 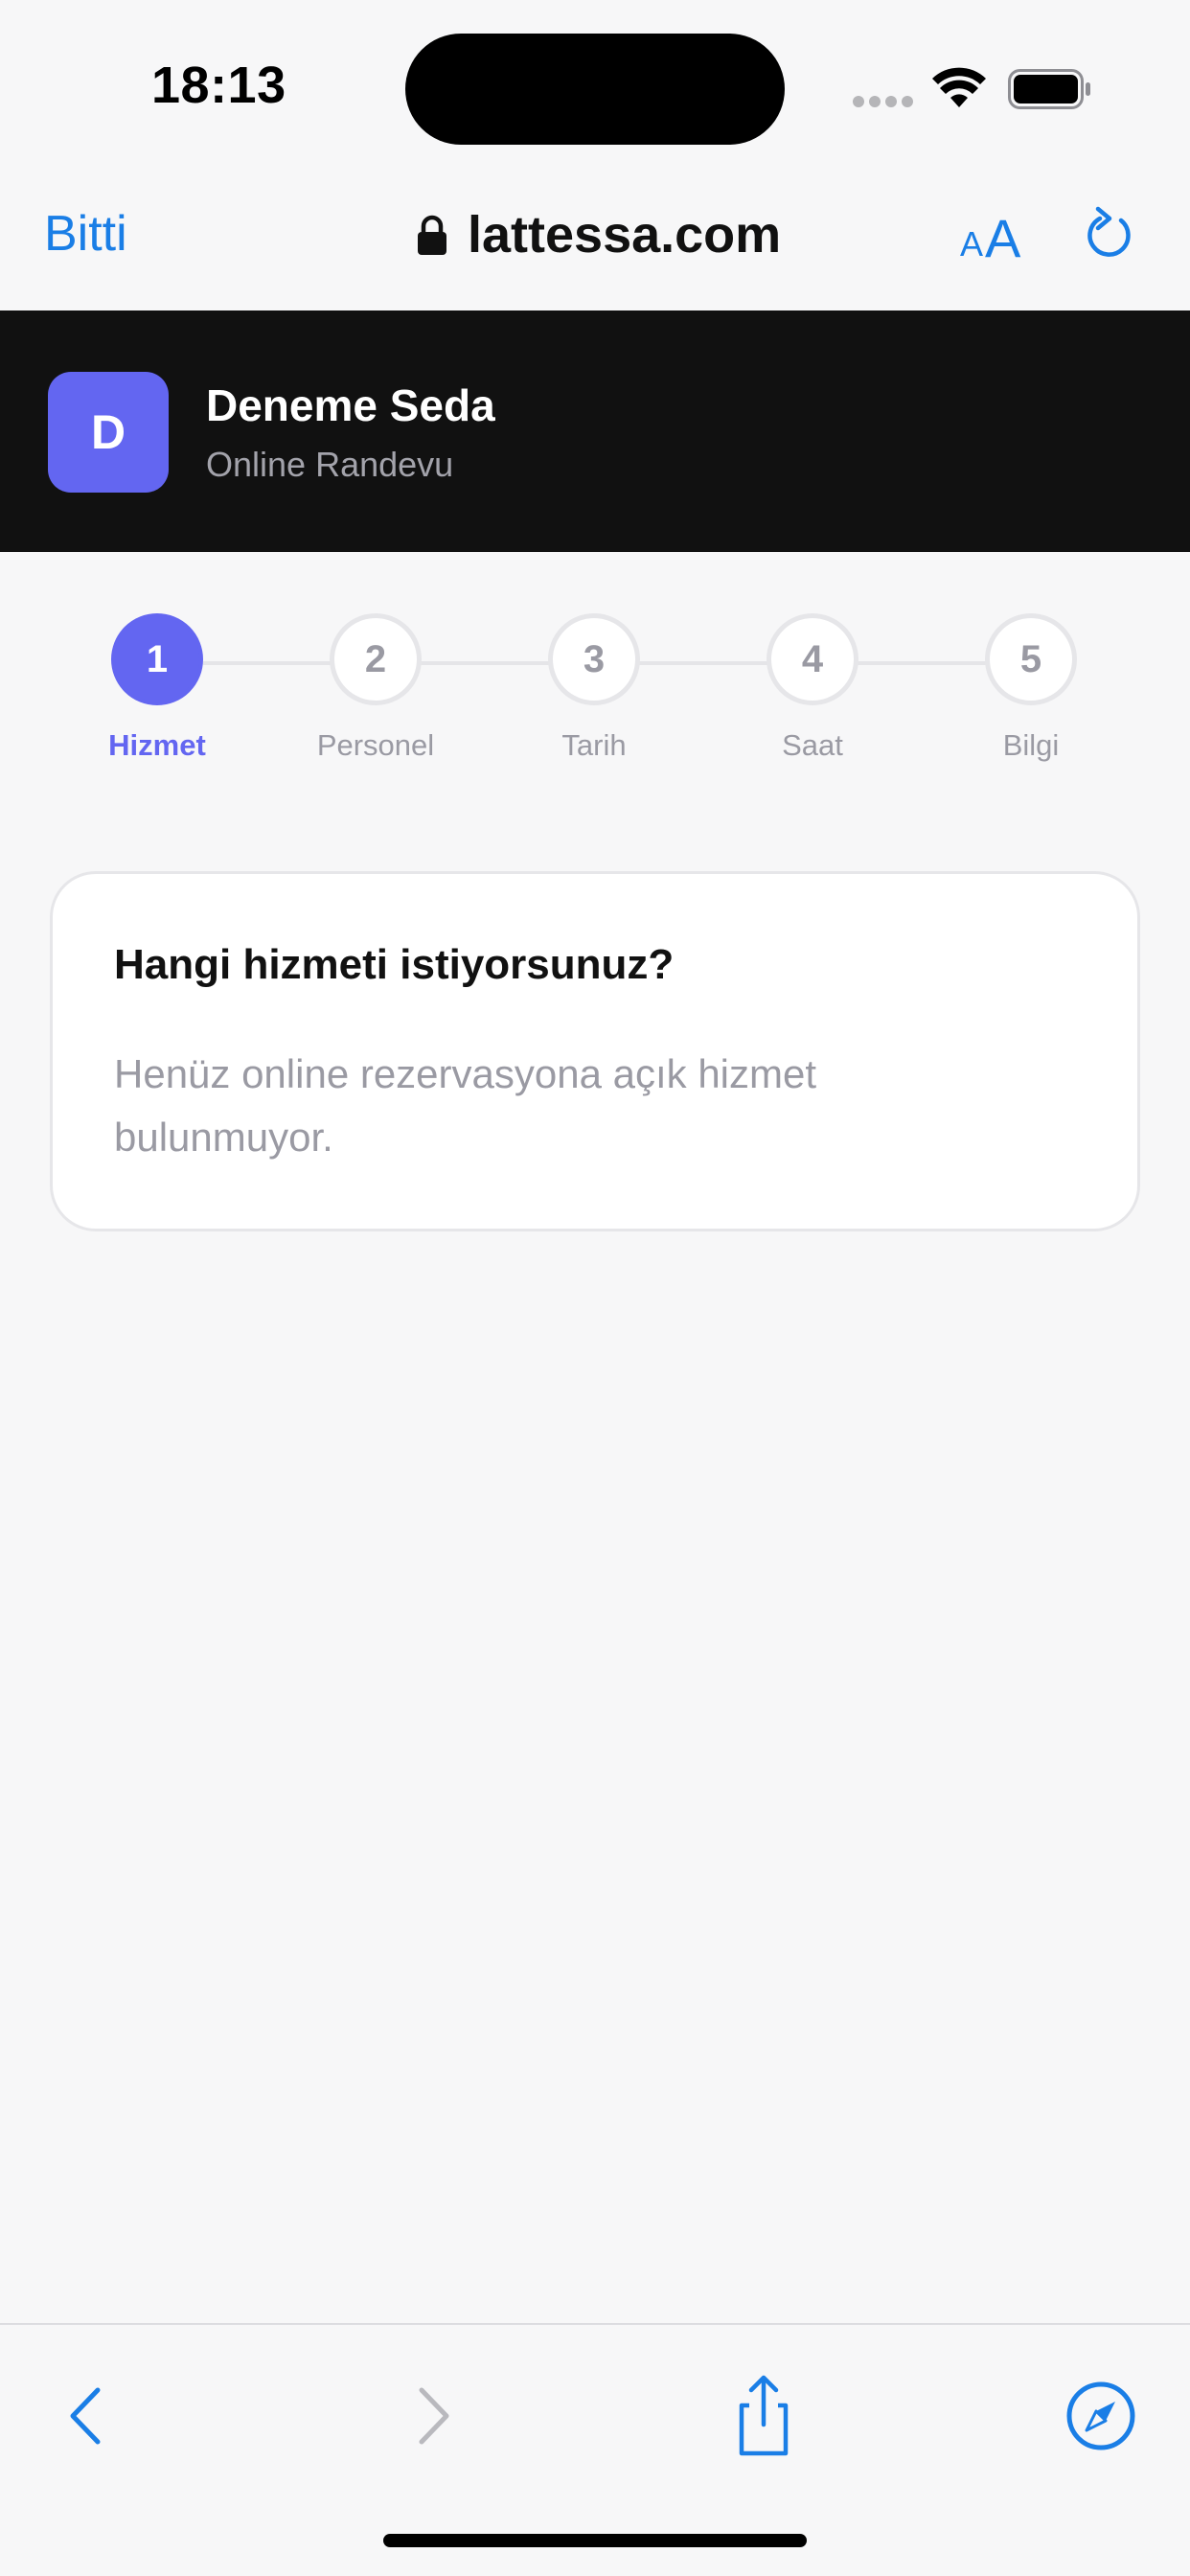 I want to click on step-personel: 2 Personel, so click(x=375, y=688).